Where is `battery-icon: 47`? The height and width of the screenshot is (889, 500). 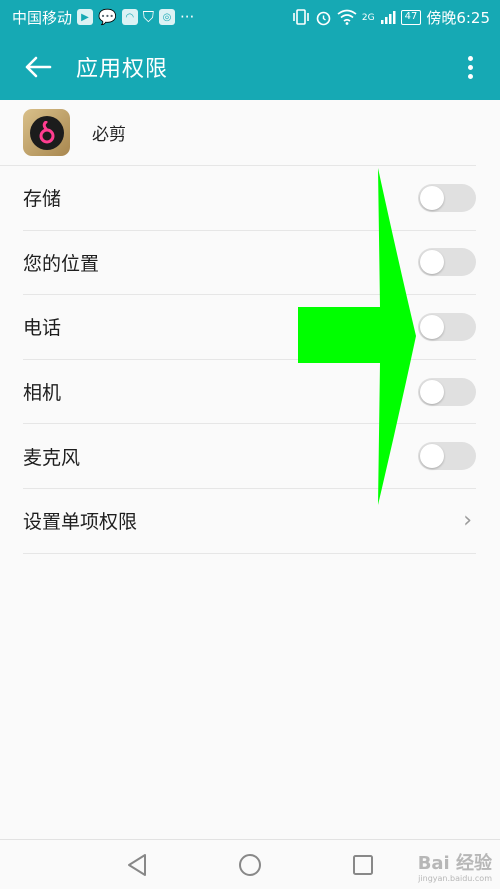 battery-icon: 47 is located at coordinates (411, 17).